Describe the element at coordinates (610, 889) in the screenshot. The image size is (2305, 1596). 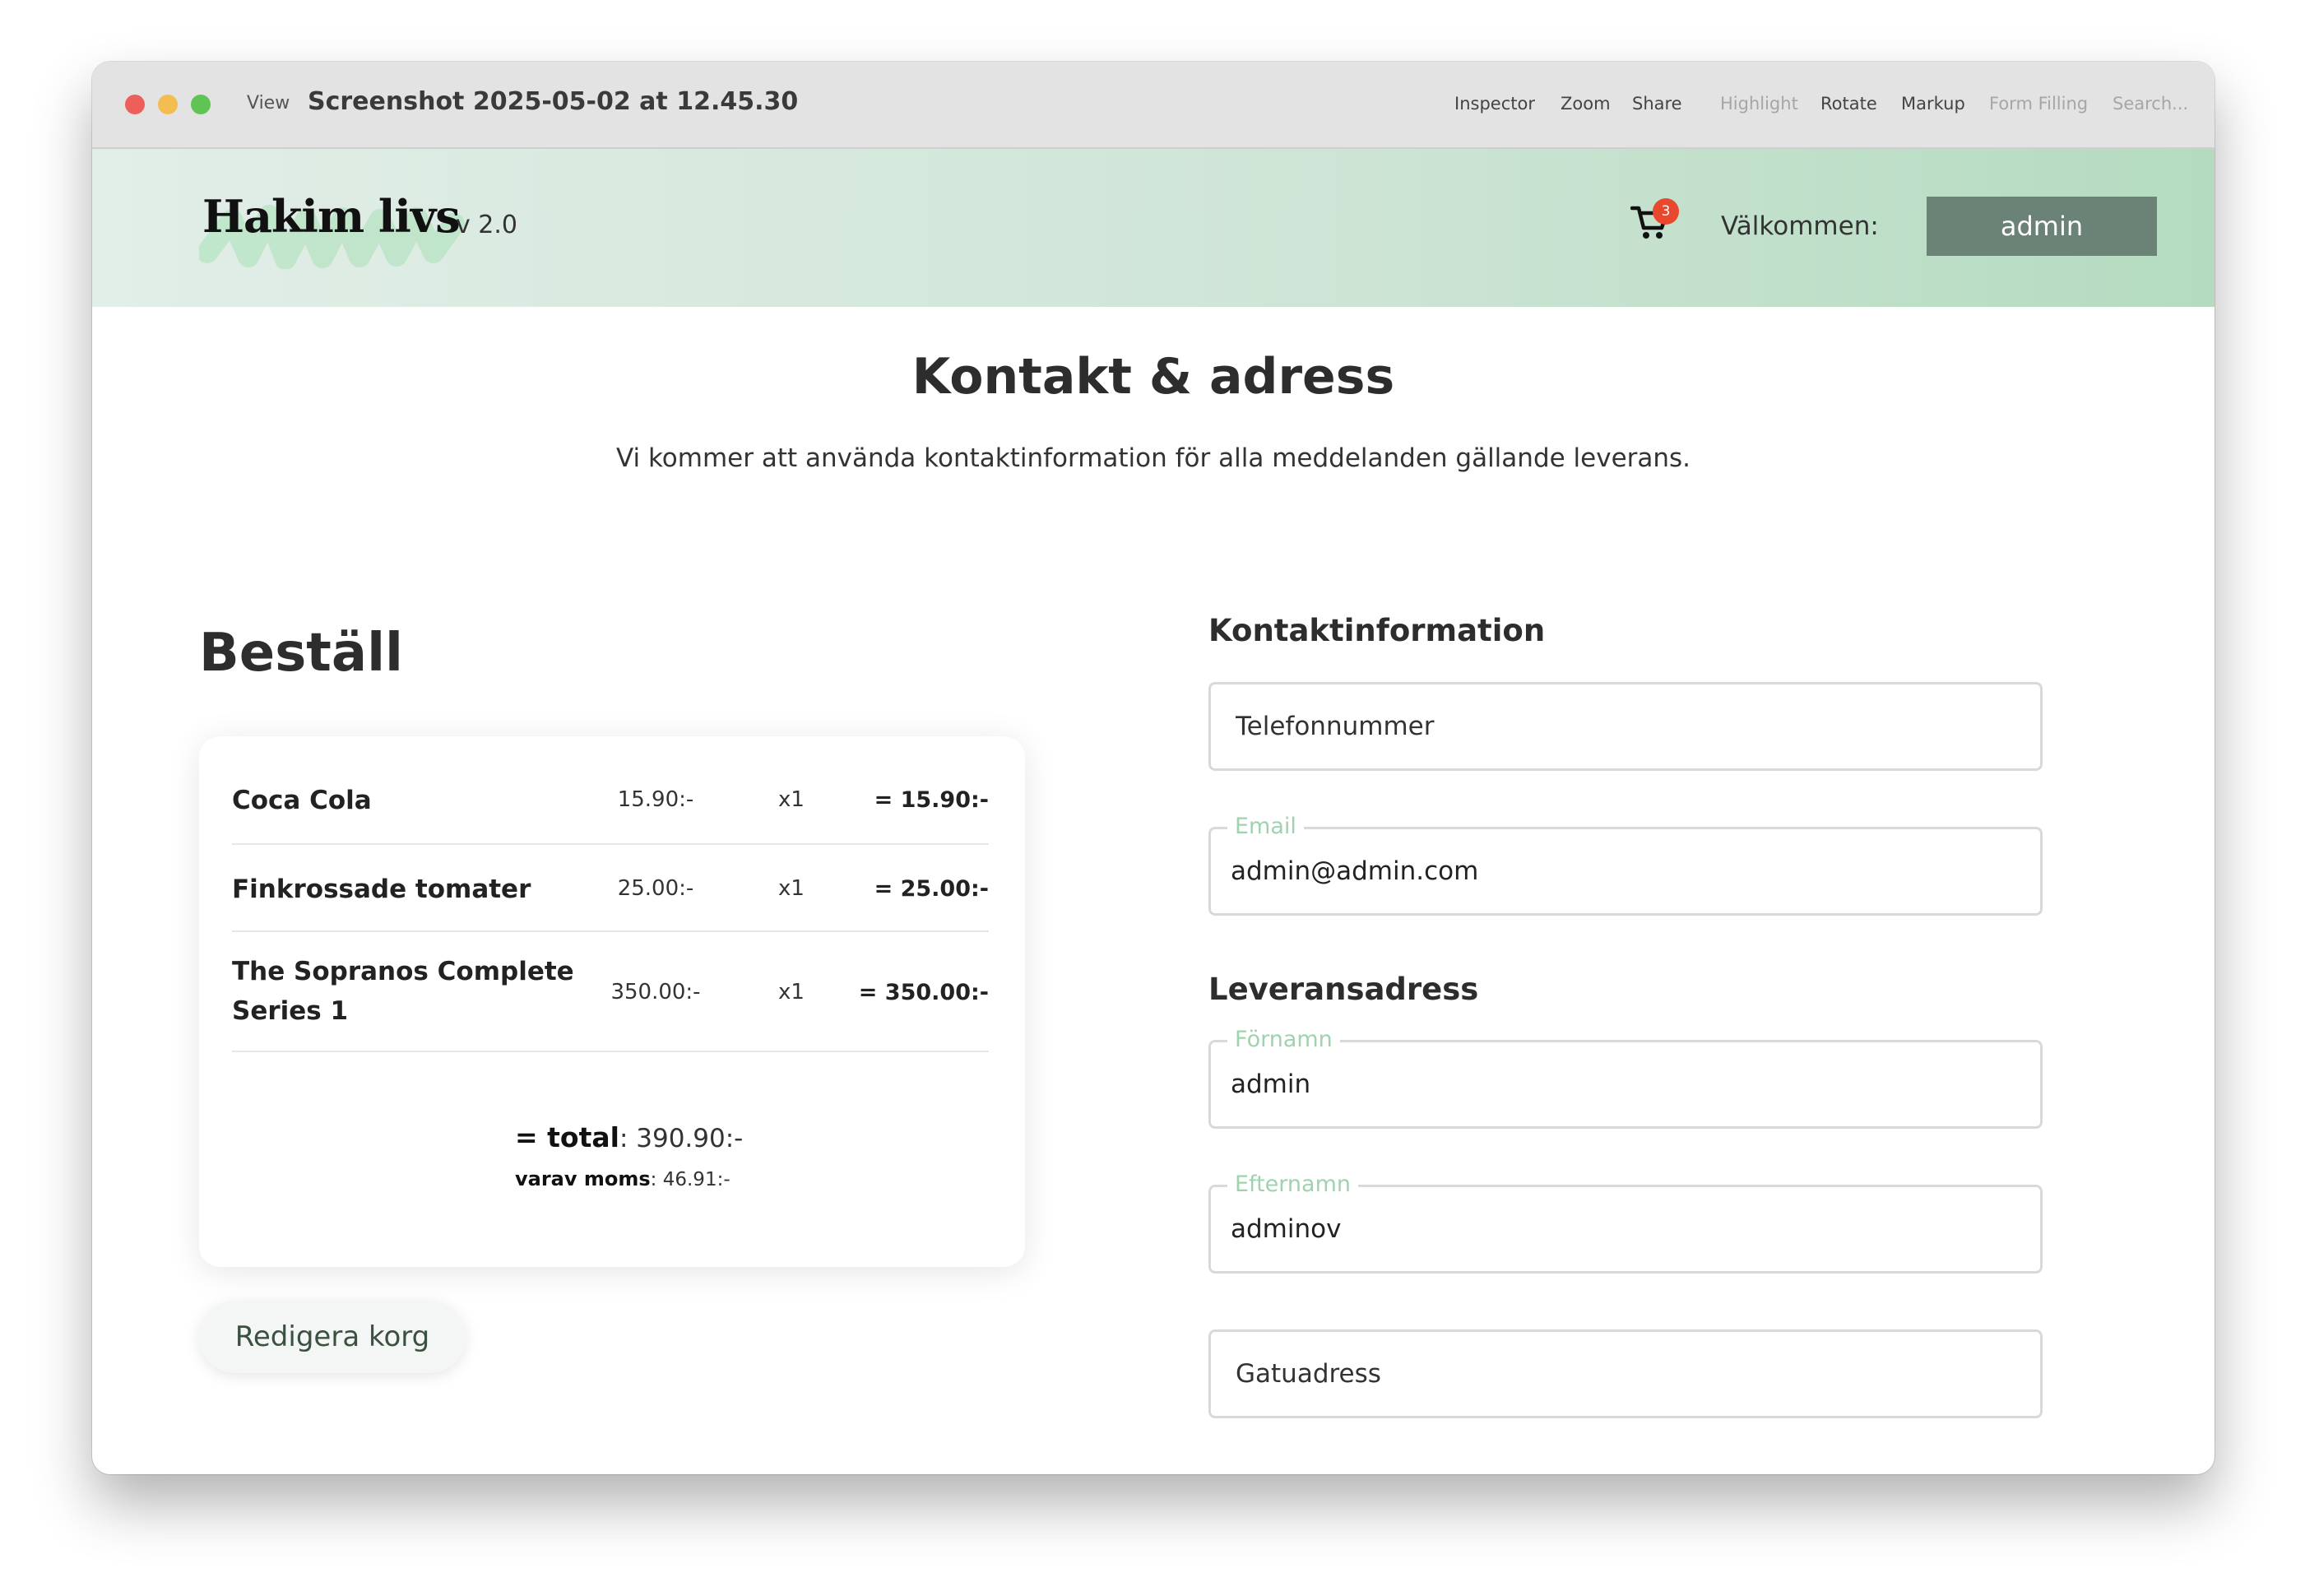
I see `order-row: Finkrossade tomater 25.00:- x1 = 25.00:-` at that location.